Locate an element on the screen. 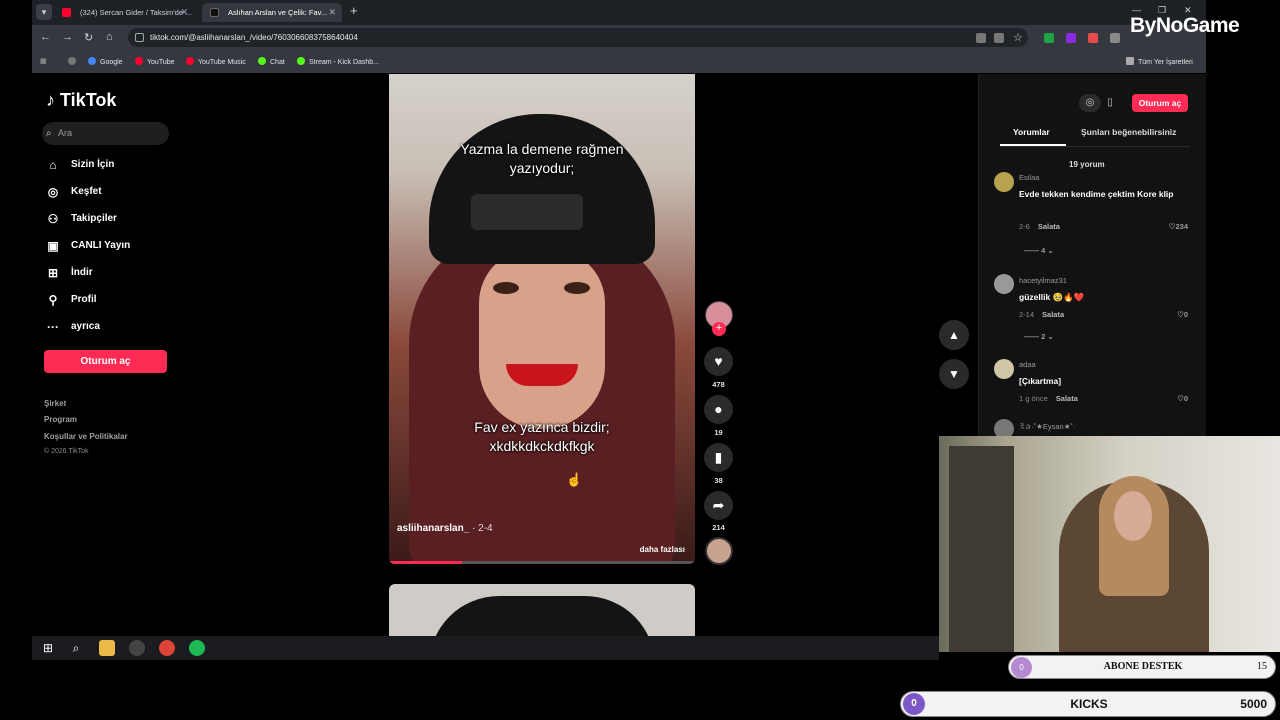  comment-button: ● is located at coordinates (718, 409).